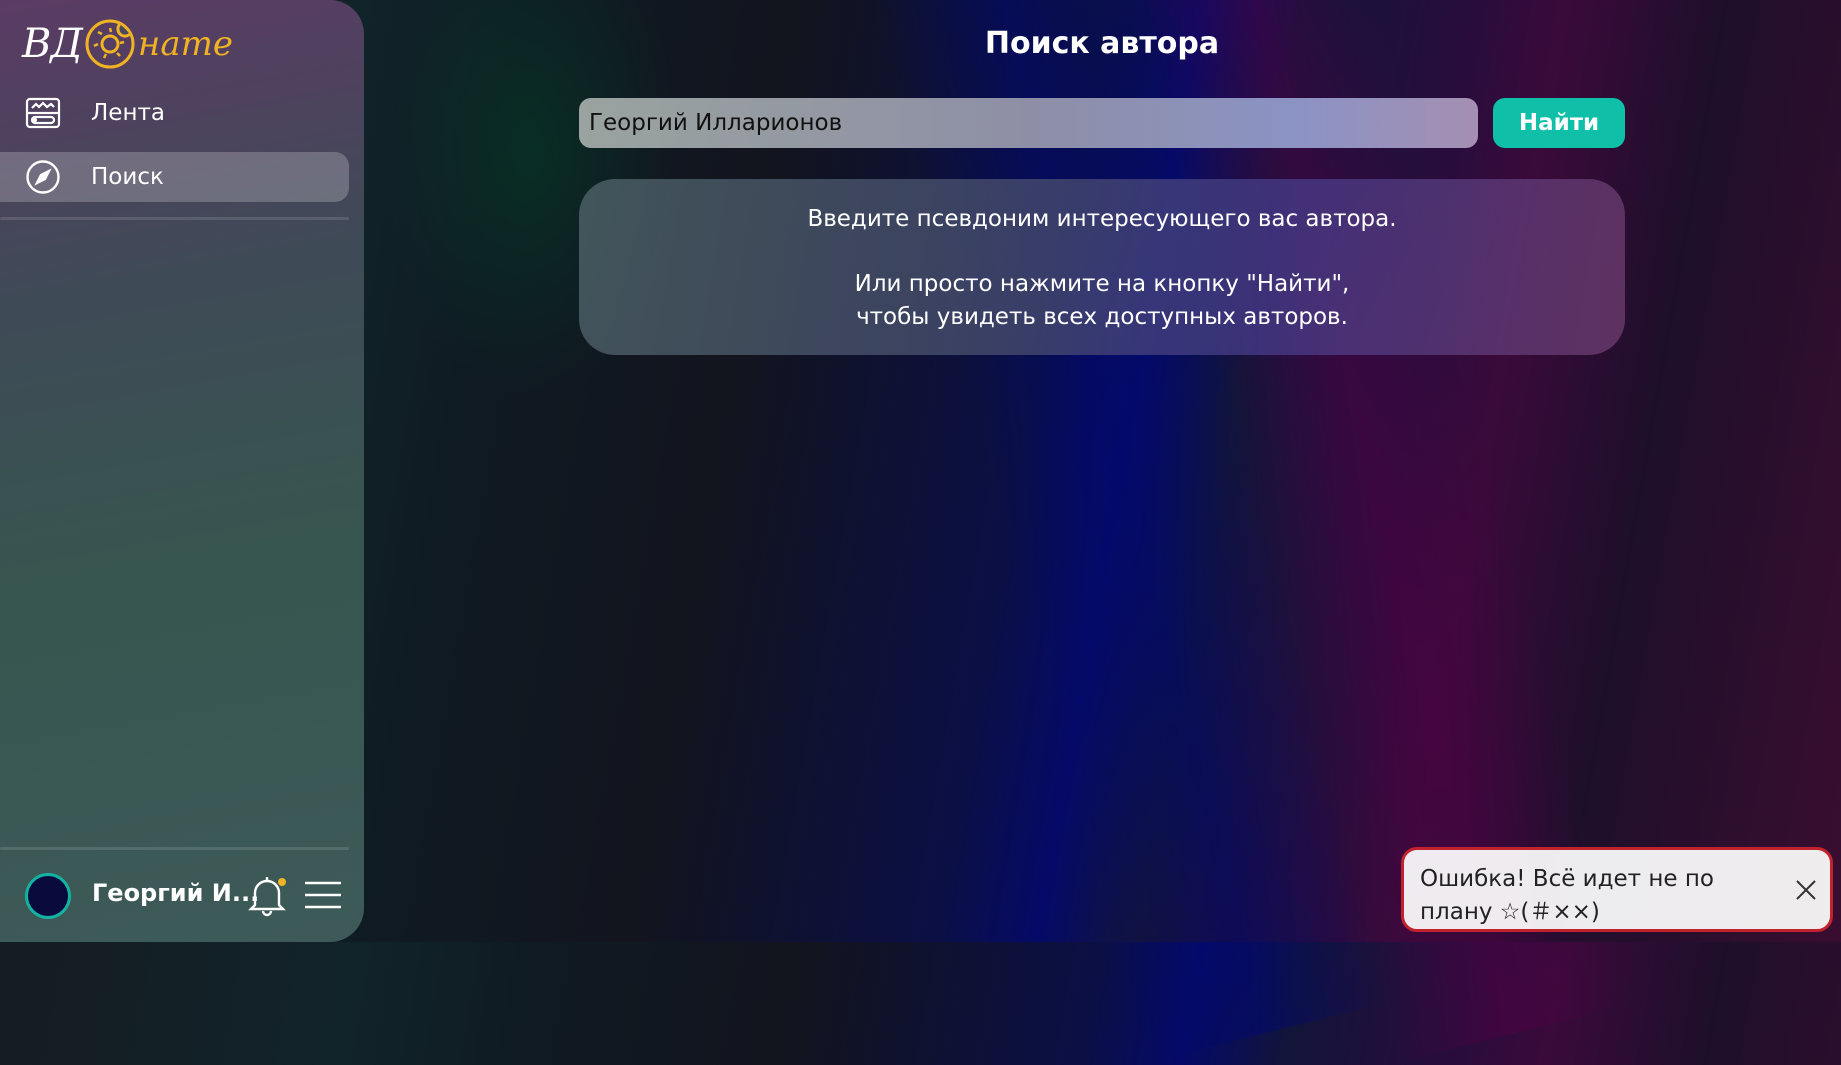  What do you see at coordinates (174, 113) in the screenshot?
I see `sidebar-item-feed: Лента` at bounding box center [174, 113].